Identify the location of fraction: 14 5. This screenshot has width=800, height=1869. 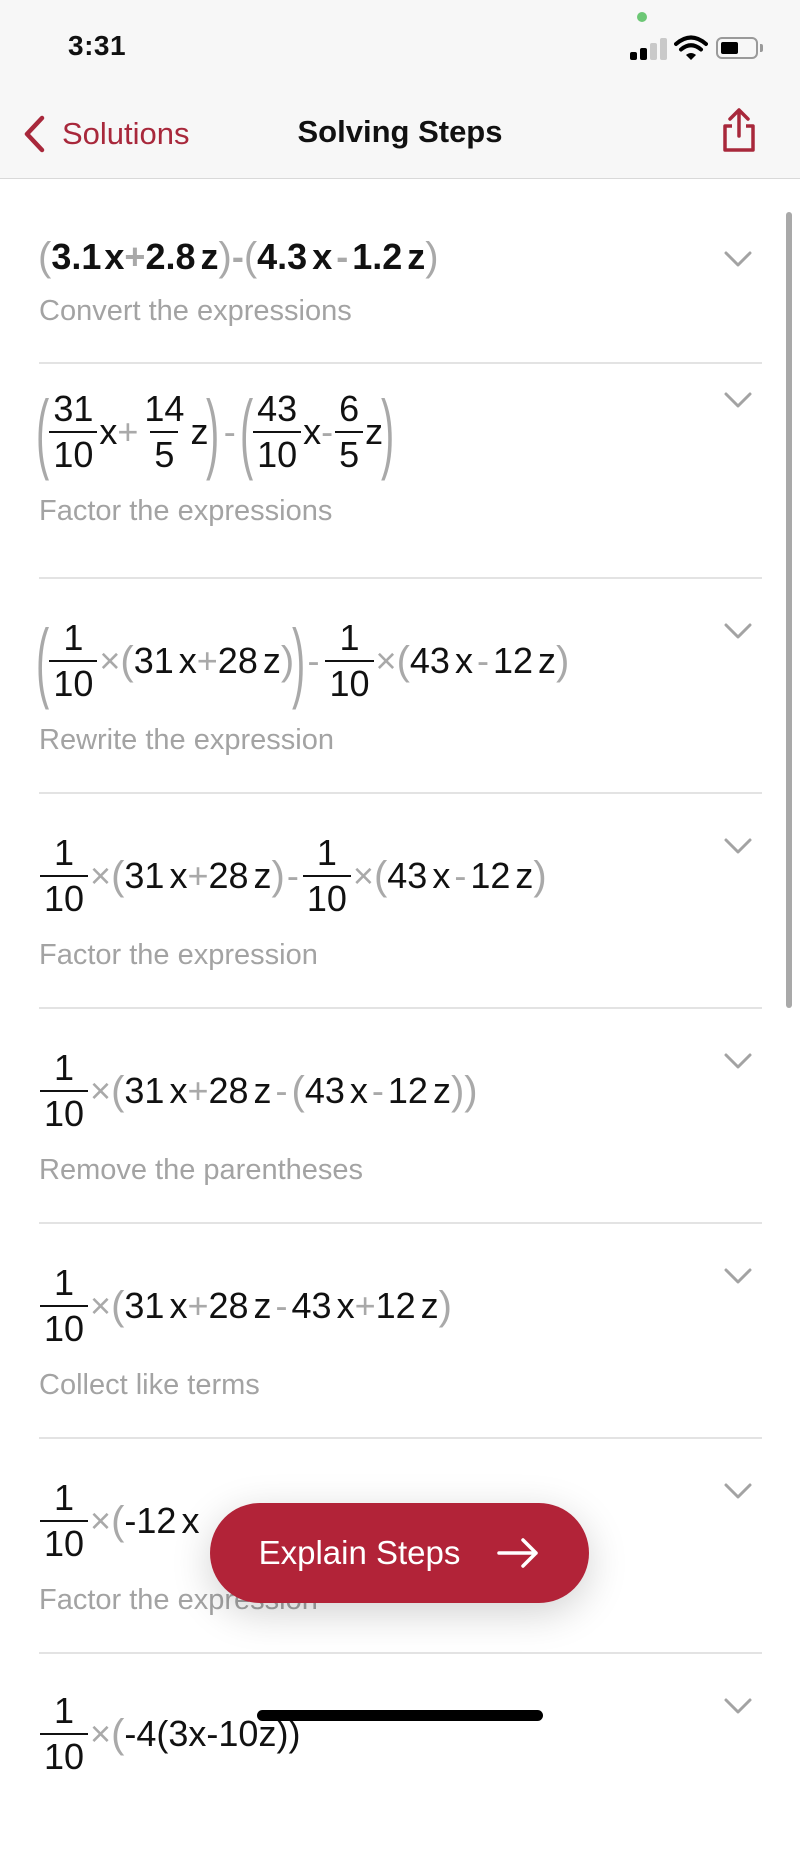
(164, 431).